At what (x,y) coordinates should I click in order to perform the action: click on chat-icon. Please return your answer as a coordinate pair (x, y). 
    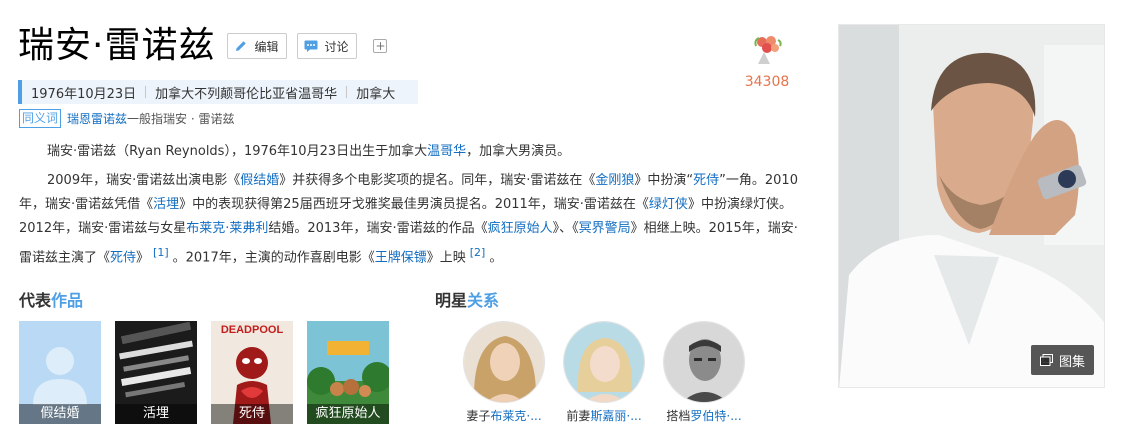
    Looking at the image, I should click on (311, 46).